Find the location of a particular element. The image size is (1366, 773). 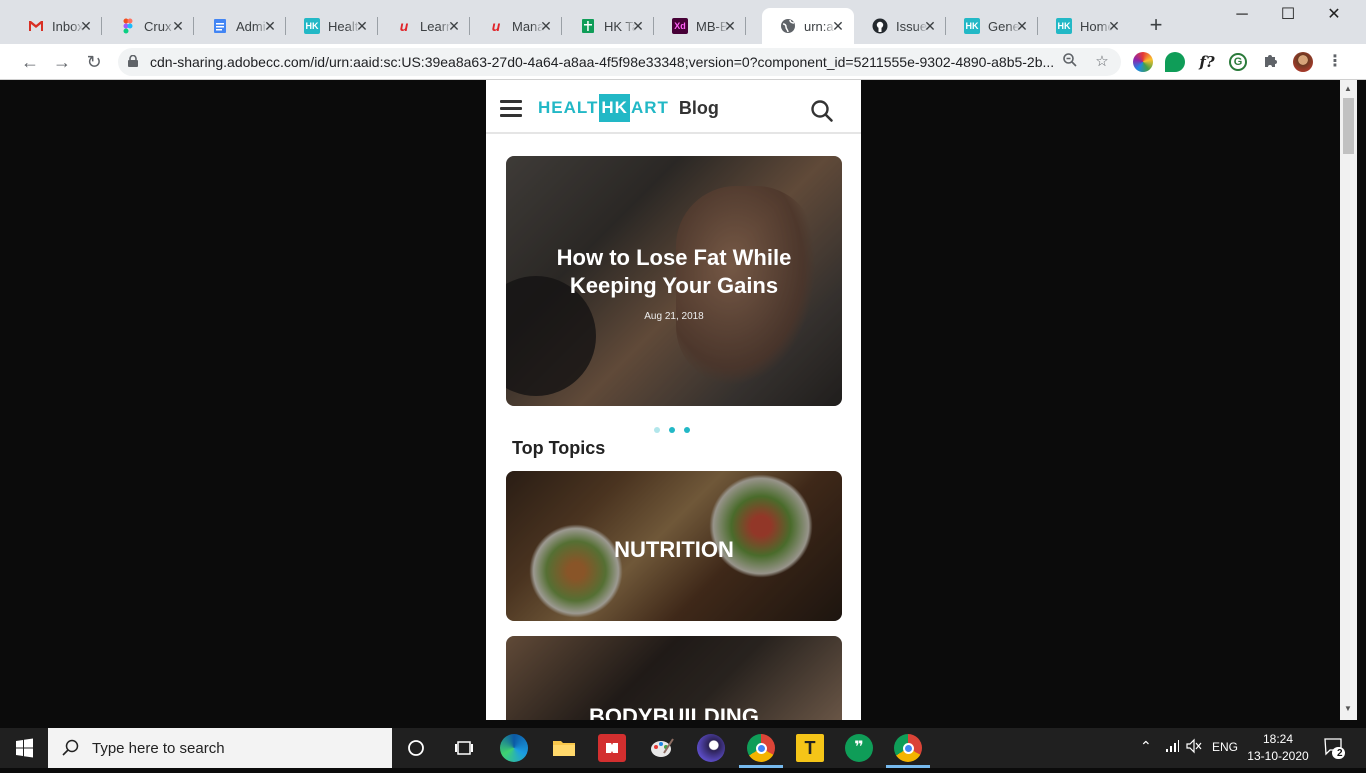

scroll-down-icon: ▼ is located at coordinates (1348, 708).